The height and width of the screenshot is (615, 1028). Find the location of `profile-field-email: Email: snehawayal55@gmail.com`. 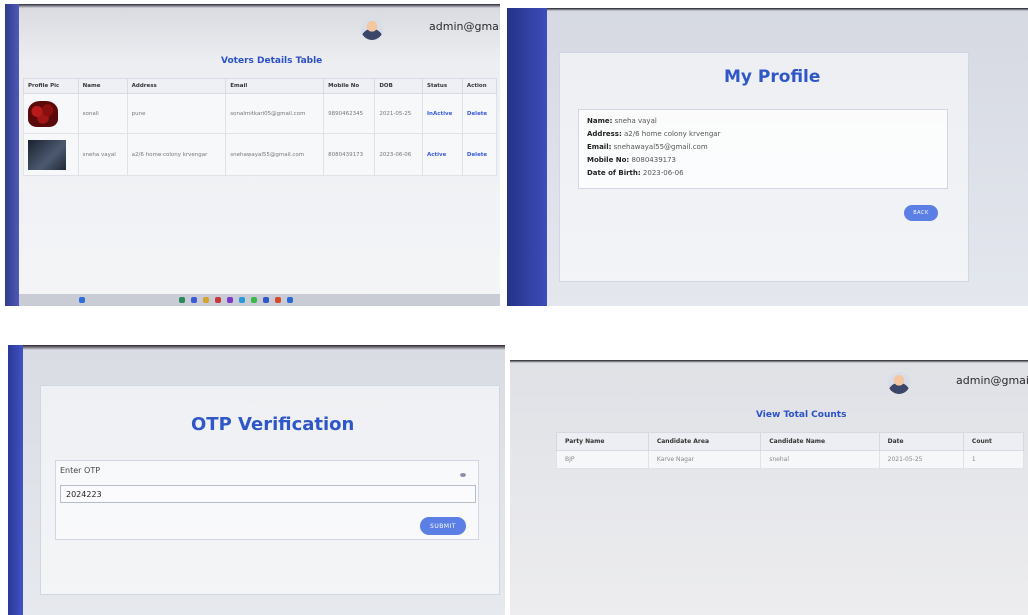

profile-field-email: Email: snehawayal55@gmail.com is located at coordinates (647, 147).